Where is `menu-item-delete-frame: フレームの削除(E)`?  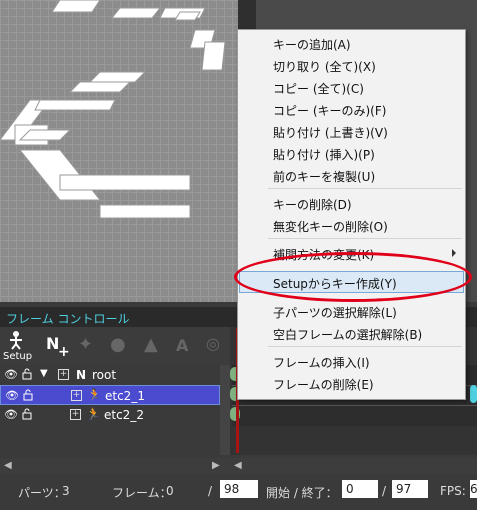 menu-item-delete-frame: フレームの削除(E) is located at coordinates (351, 383).